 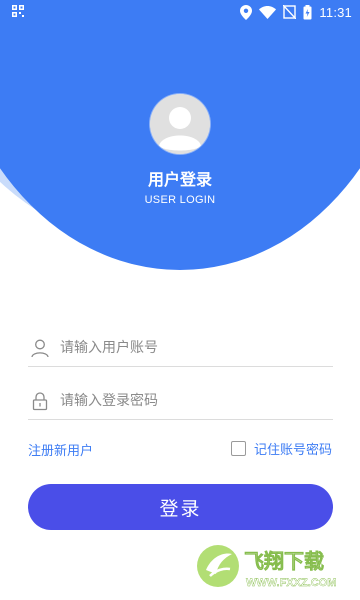 I want to click on status-bar: 11:31, so click(x=180, y=12).